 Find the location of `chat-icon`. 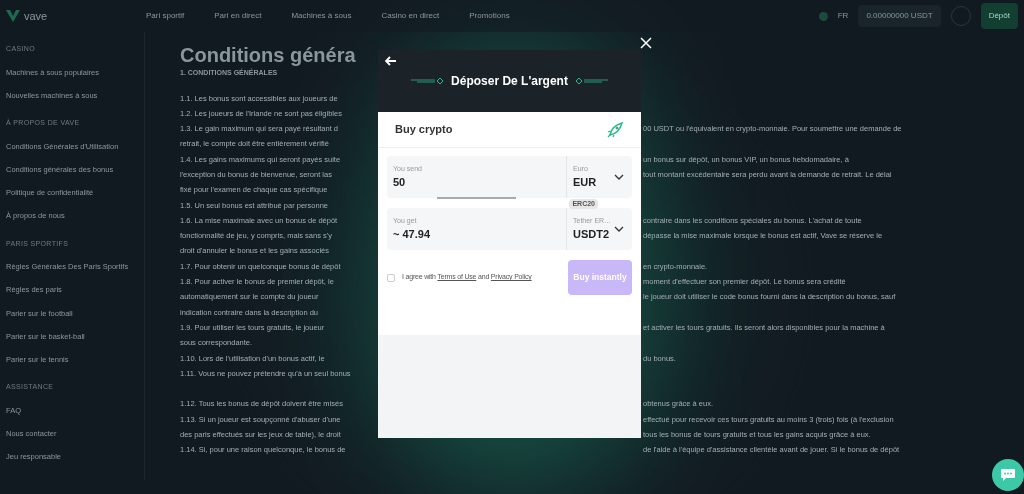

chat-icon is located at coordinates (1008, 475).